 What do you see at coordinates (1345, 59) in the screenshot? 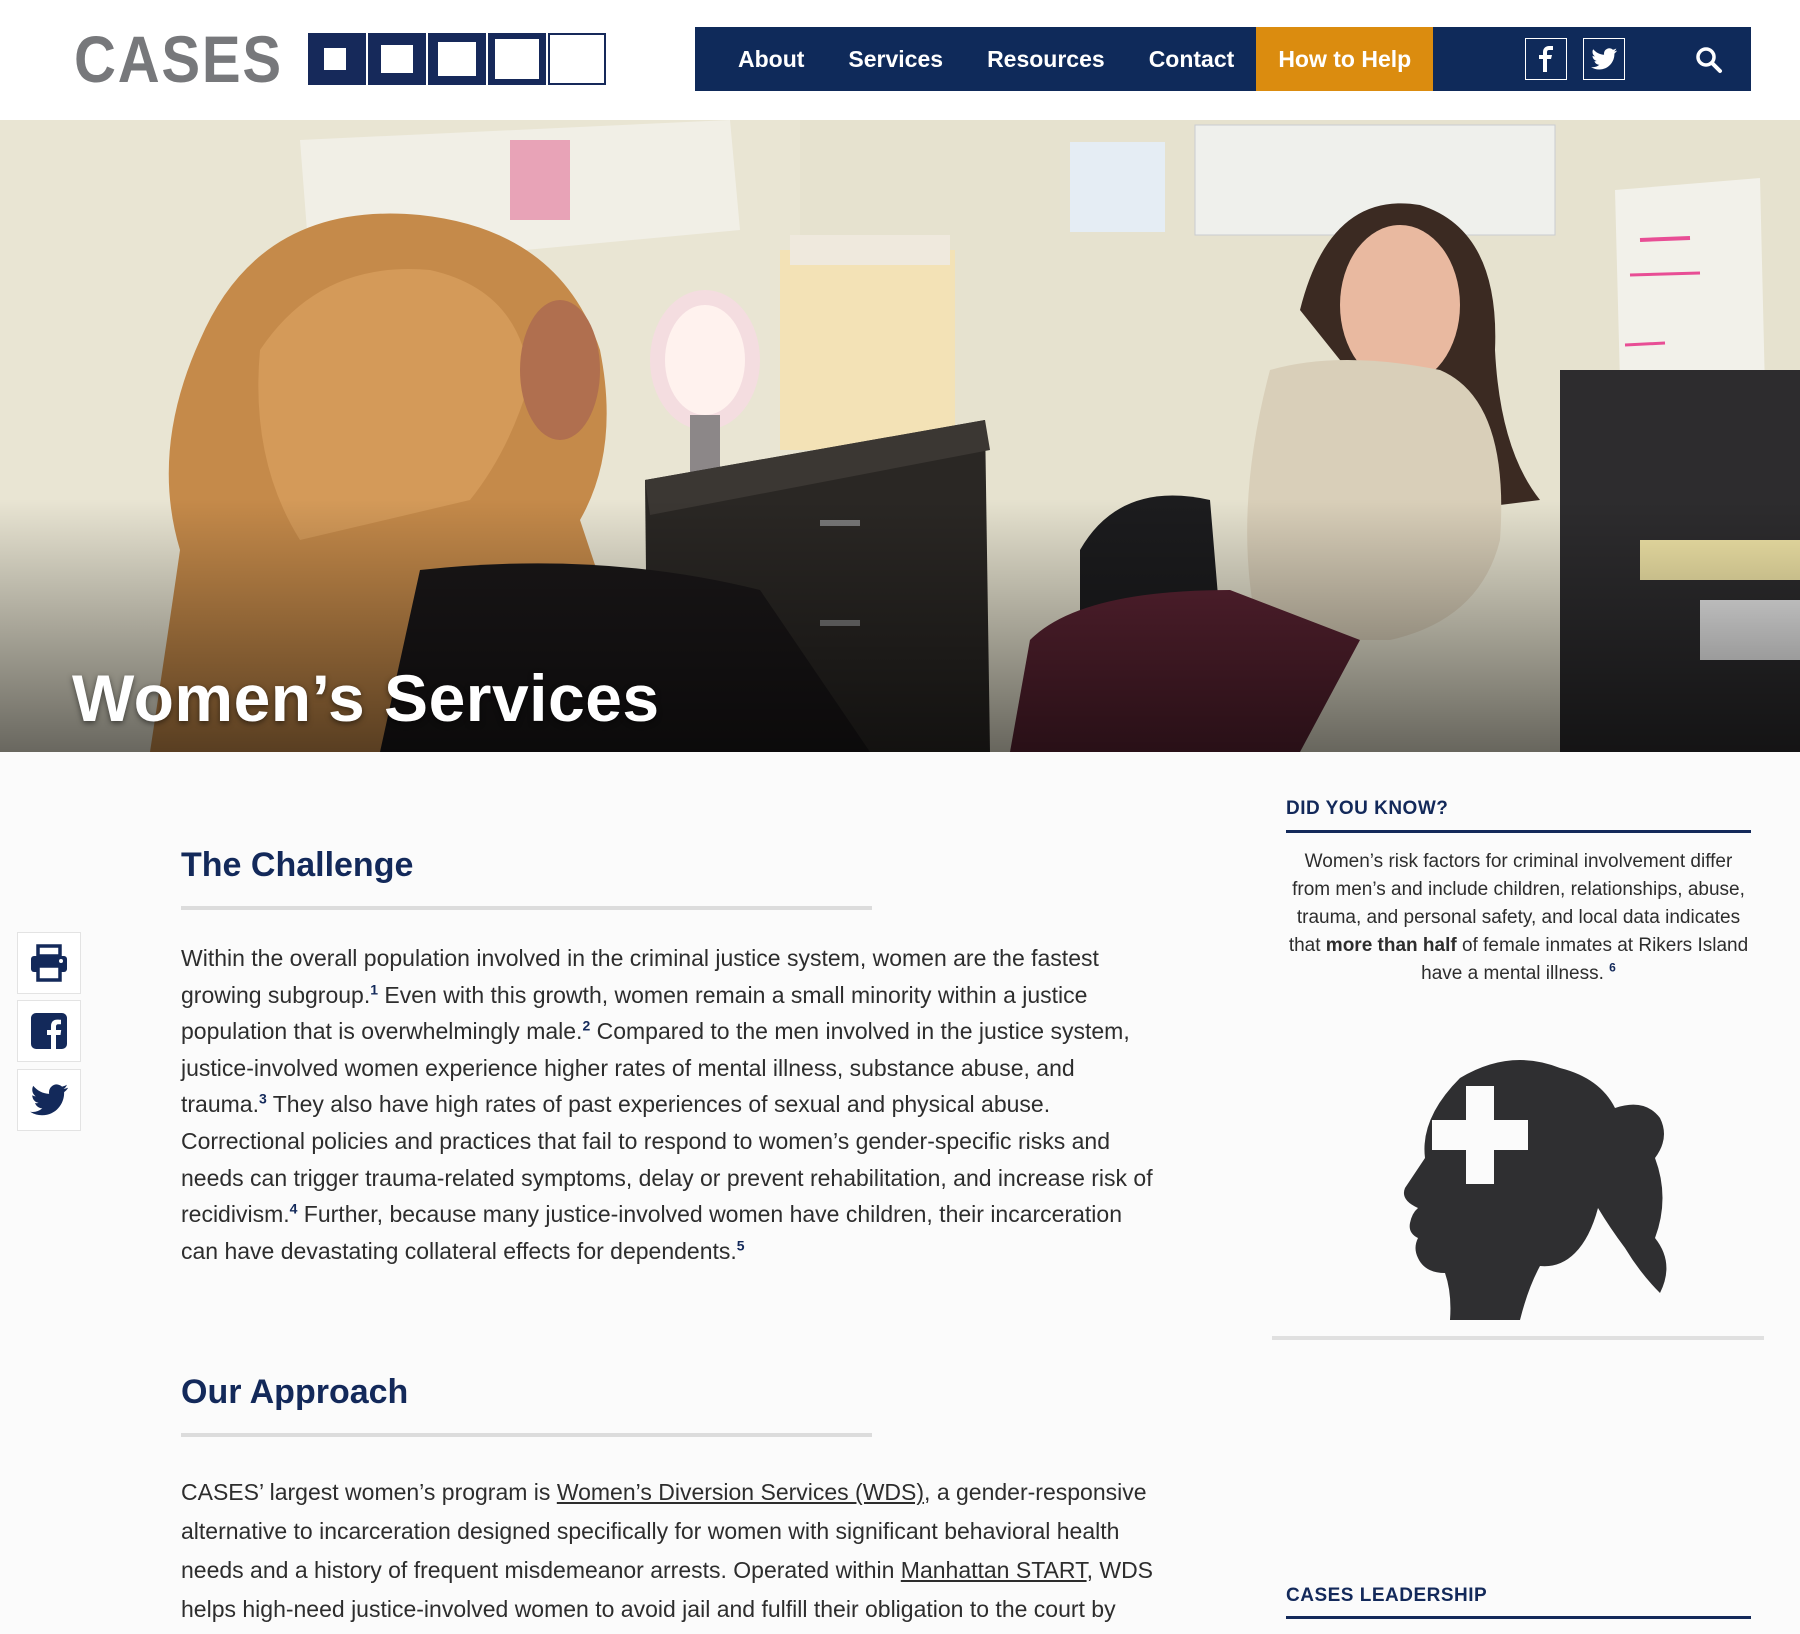
I see `nav-how-to-help: How to Help` at bounding box center [1345, 59].